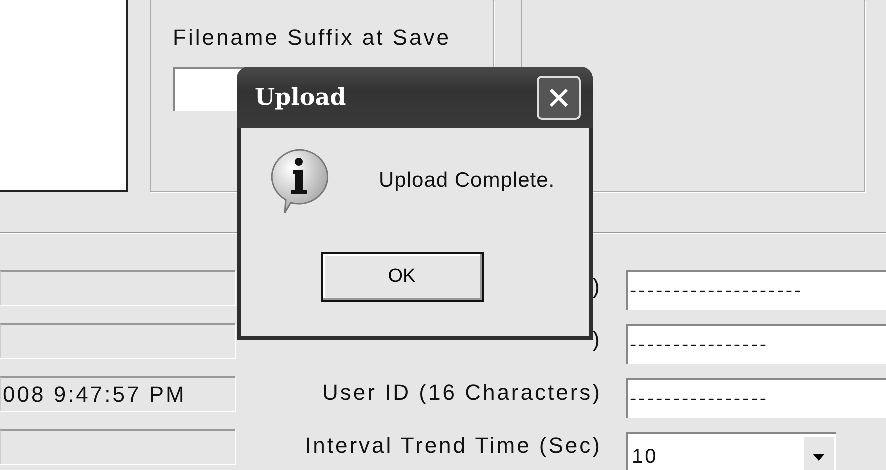 The image size is (886, 470). I want to click on close-button, so click(559, 98).